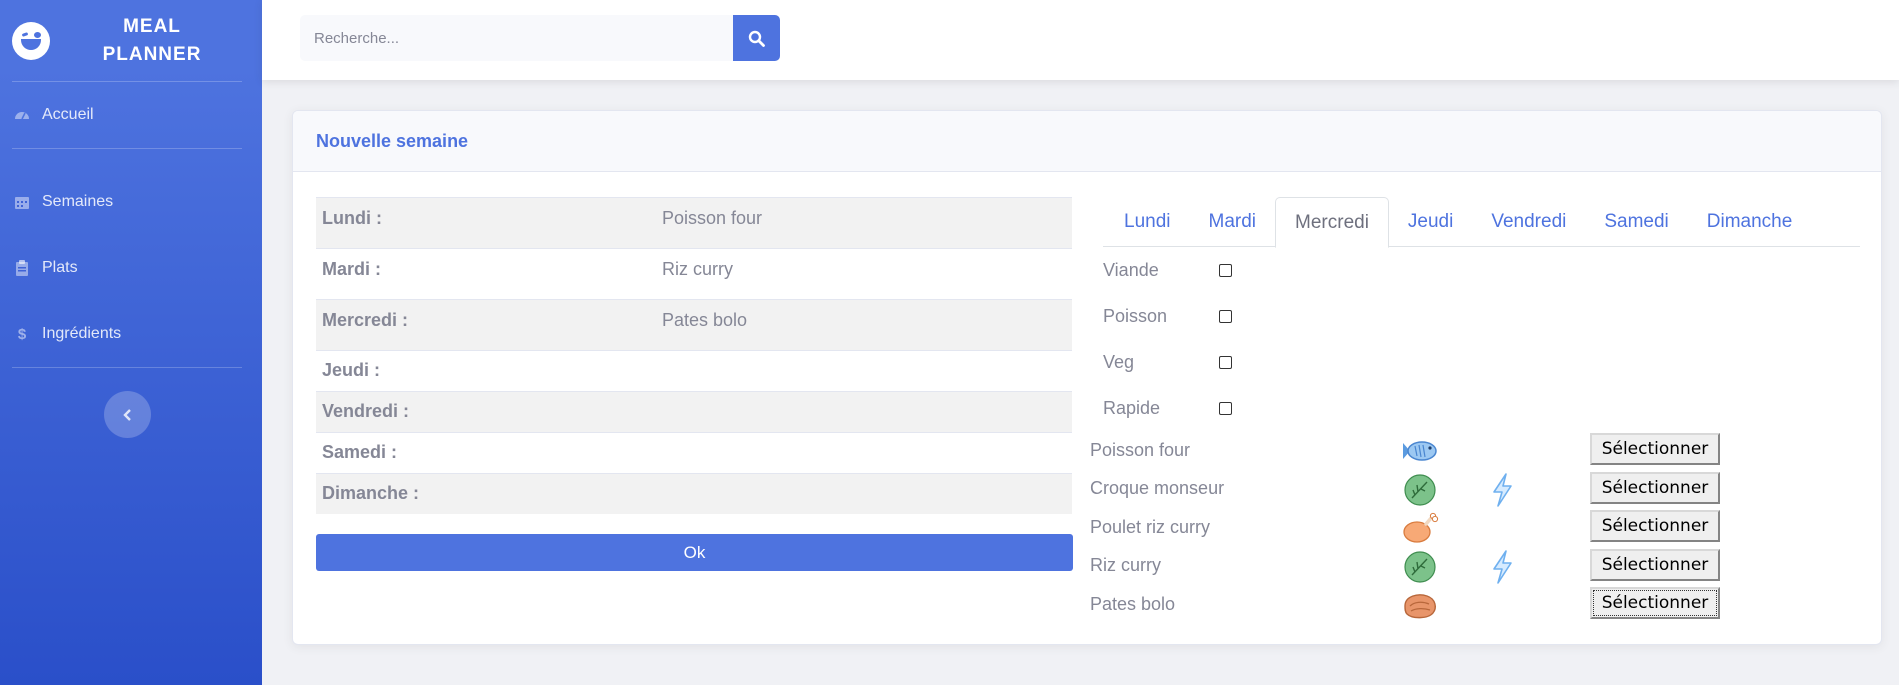 The image size is (1899, 685). I want to click on dish-row: Poulet riz curry Sélectionner, so click(1415, 527).